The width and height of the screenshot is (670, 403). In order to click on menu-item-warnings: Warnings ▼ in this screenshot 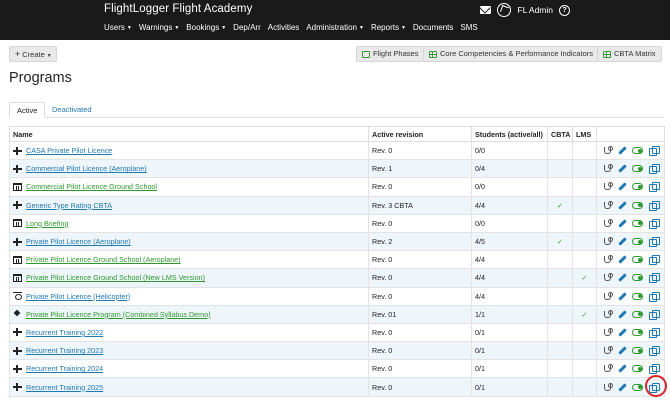, I will do `click(159, 27)`.